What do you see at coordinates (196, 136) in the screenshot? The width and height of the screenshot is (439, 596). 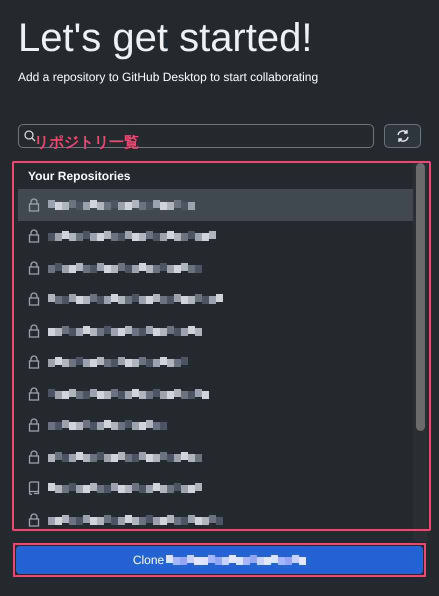 I see `search-field` at bounding box center [196, 136].